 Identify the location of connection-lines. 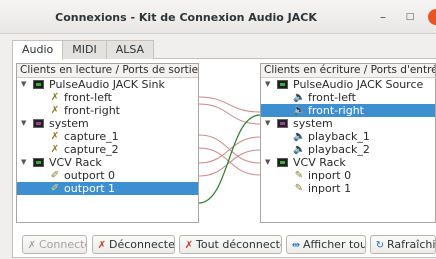
(229, 150).